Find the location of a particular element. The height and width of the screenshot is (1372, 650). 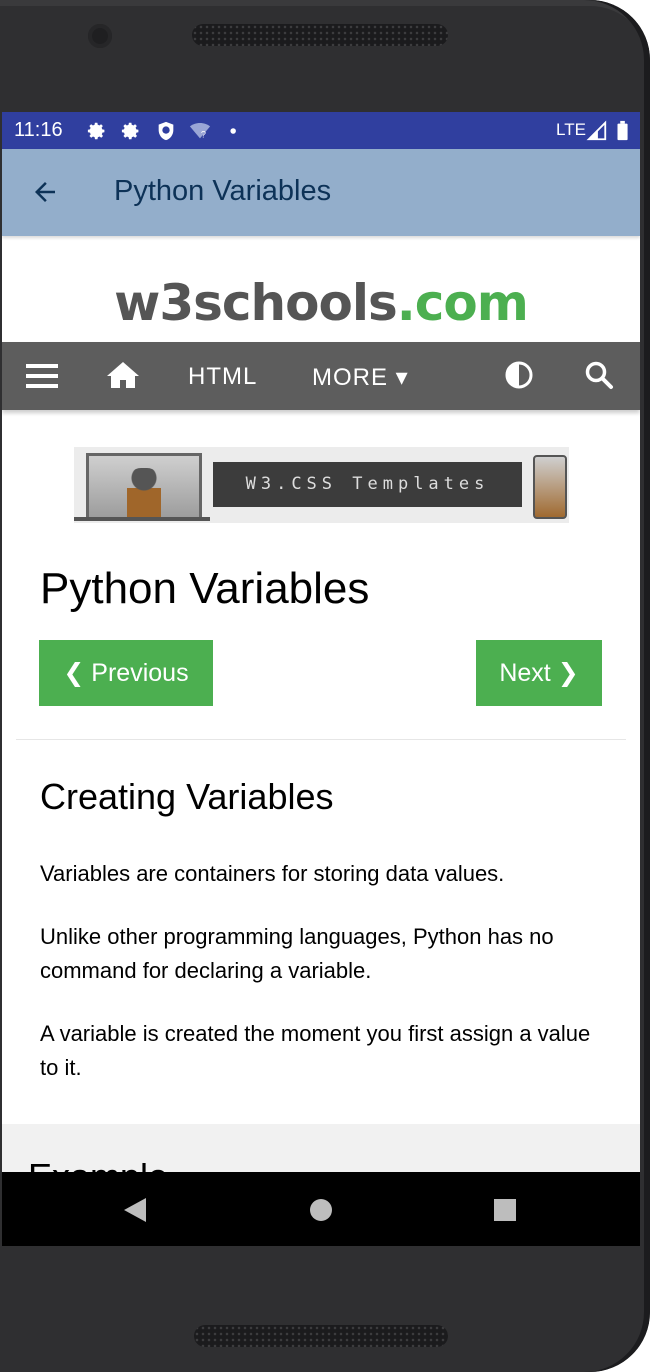

section-title: Creating Variables is located at coordinates (187, 796).